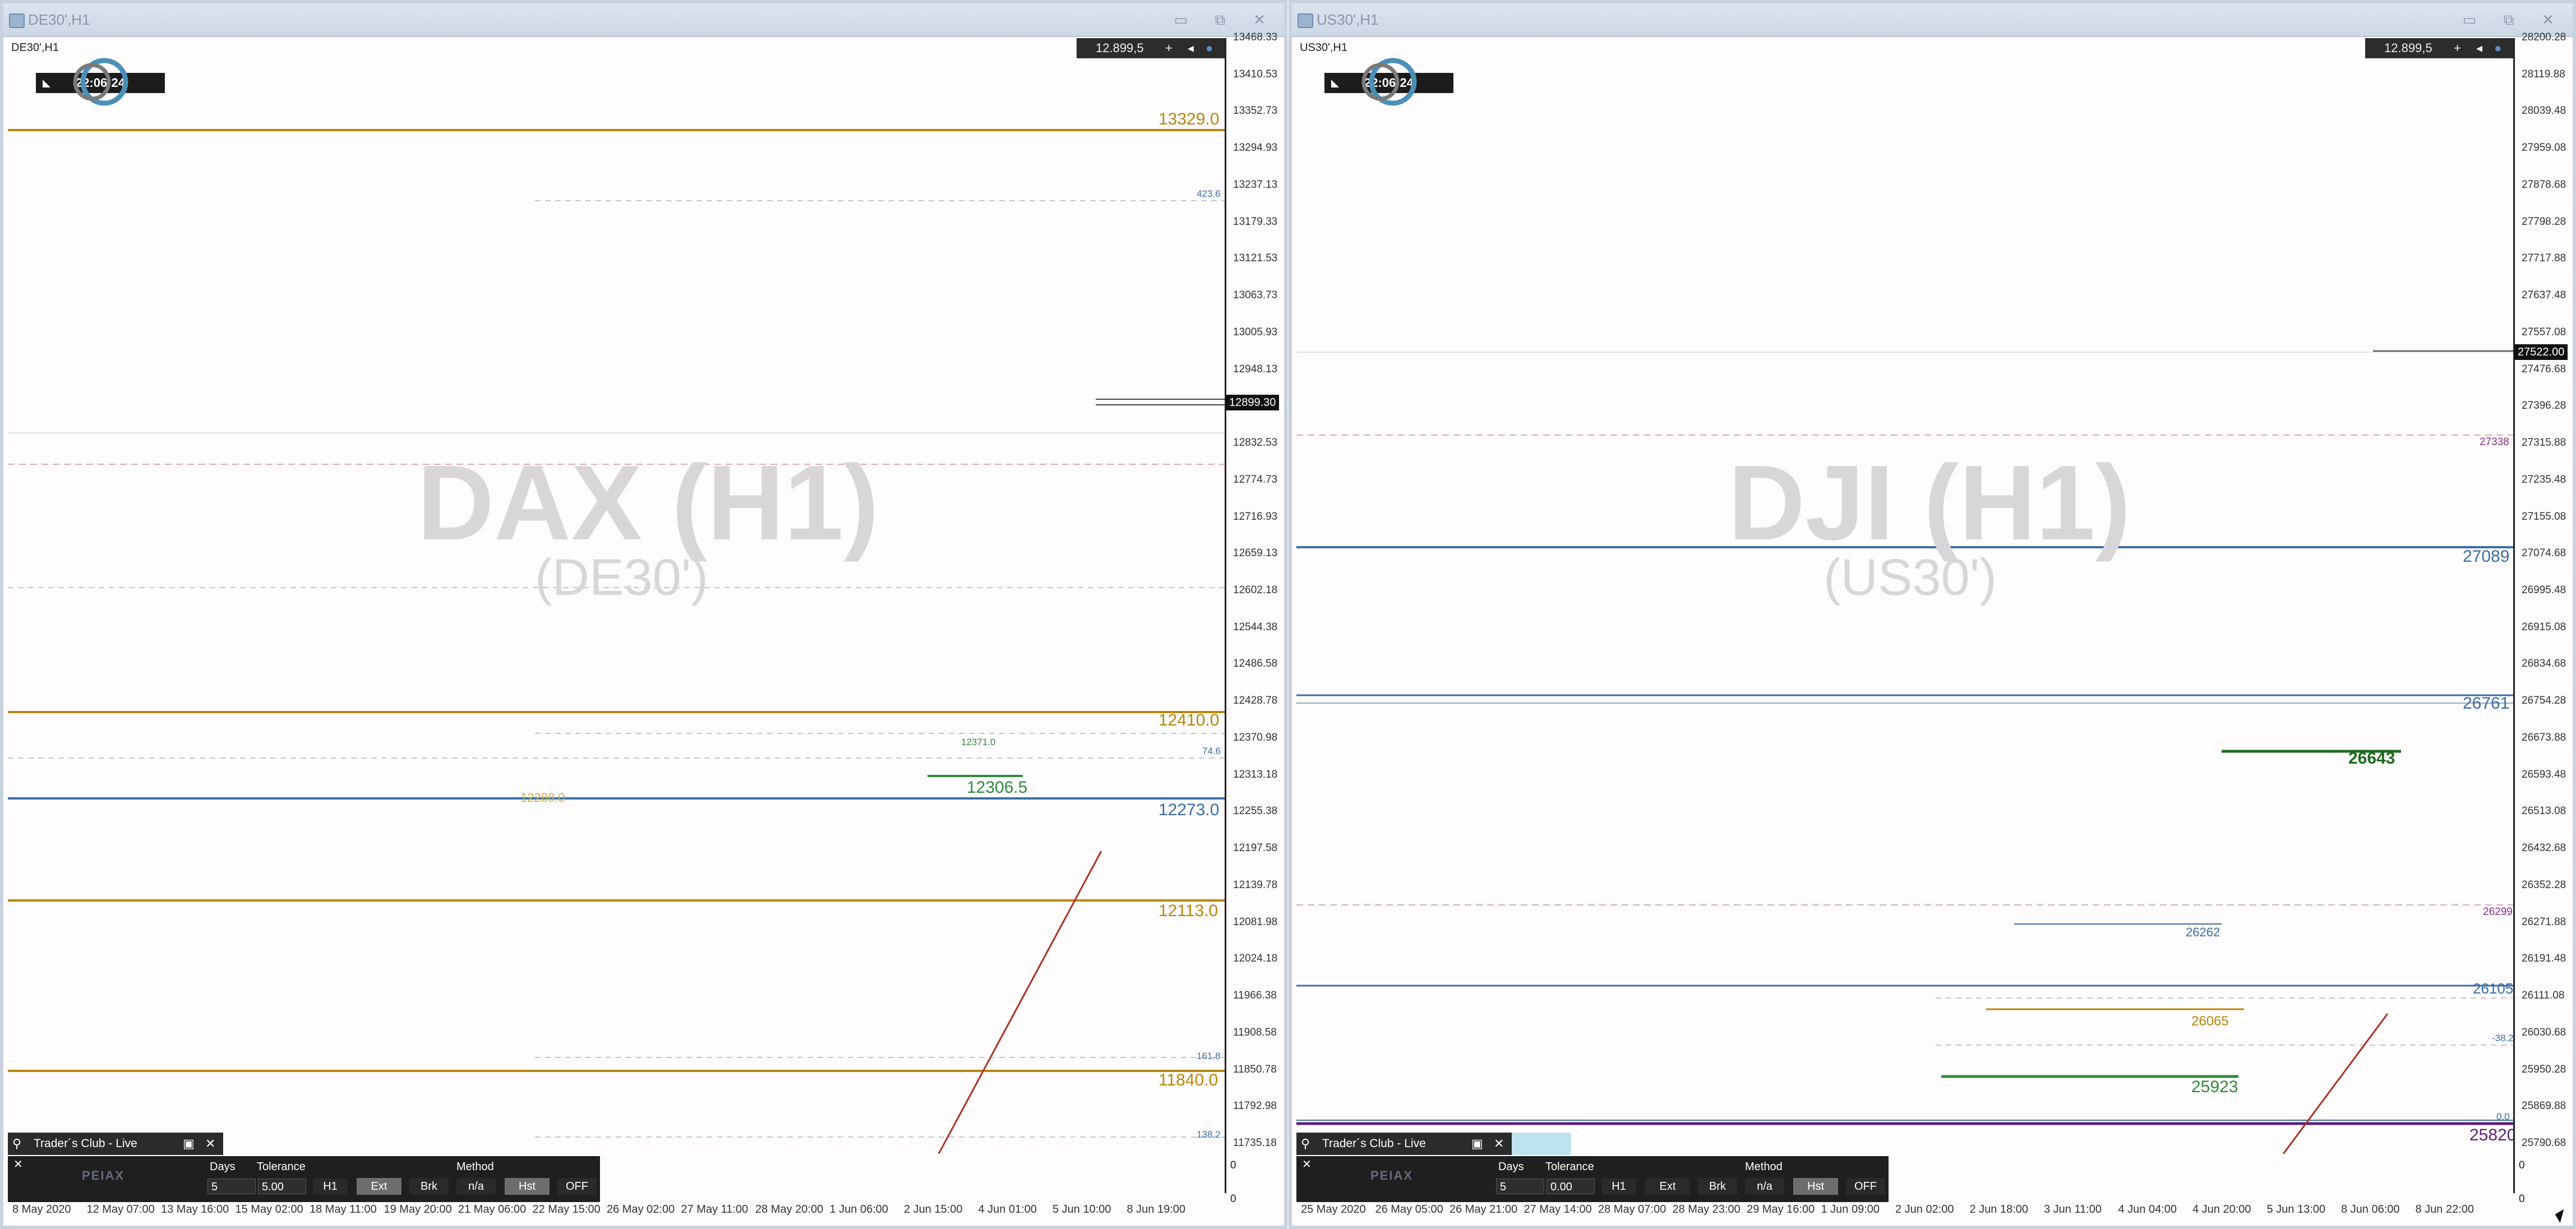 The image size is (2576, 1229). What do you see at coordinates (1081, 1209) in the screenshot?
I see `time-tick-label: 5 Jun 10:00` at bounding box center [1081, 1209].